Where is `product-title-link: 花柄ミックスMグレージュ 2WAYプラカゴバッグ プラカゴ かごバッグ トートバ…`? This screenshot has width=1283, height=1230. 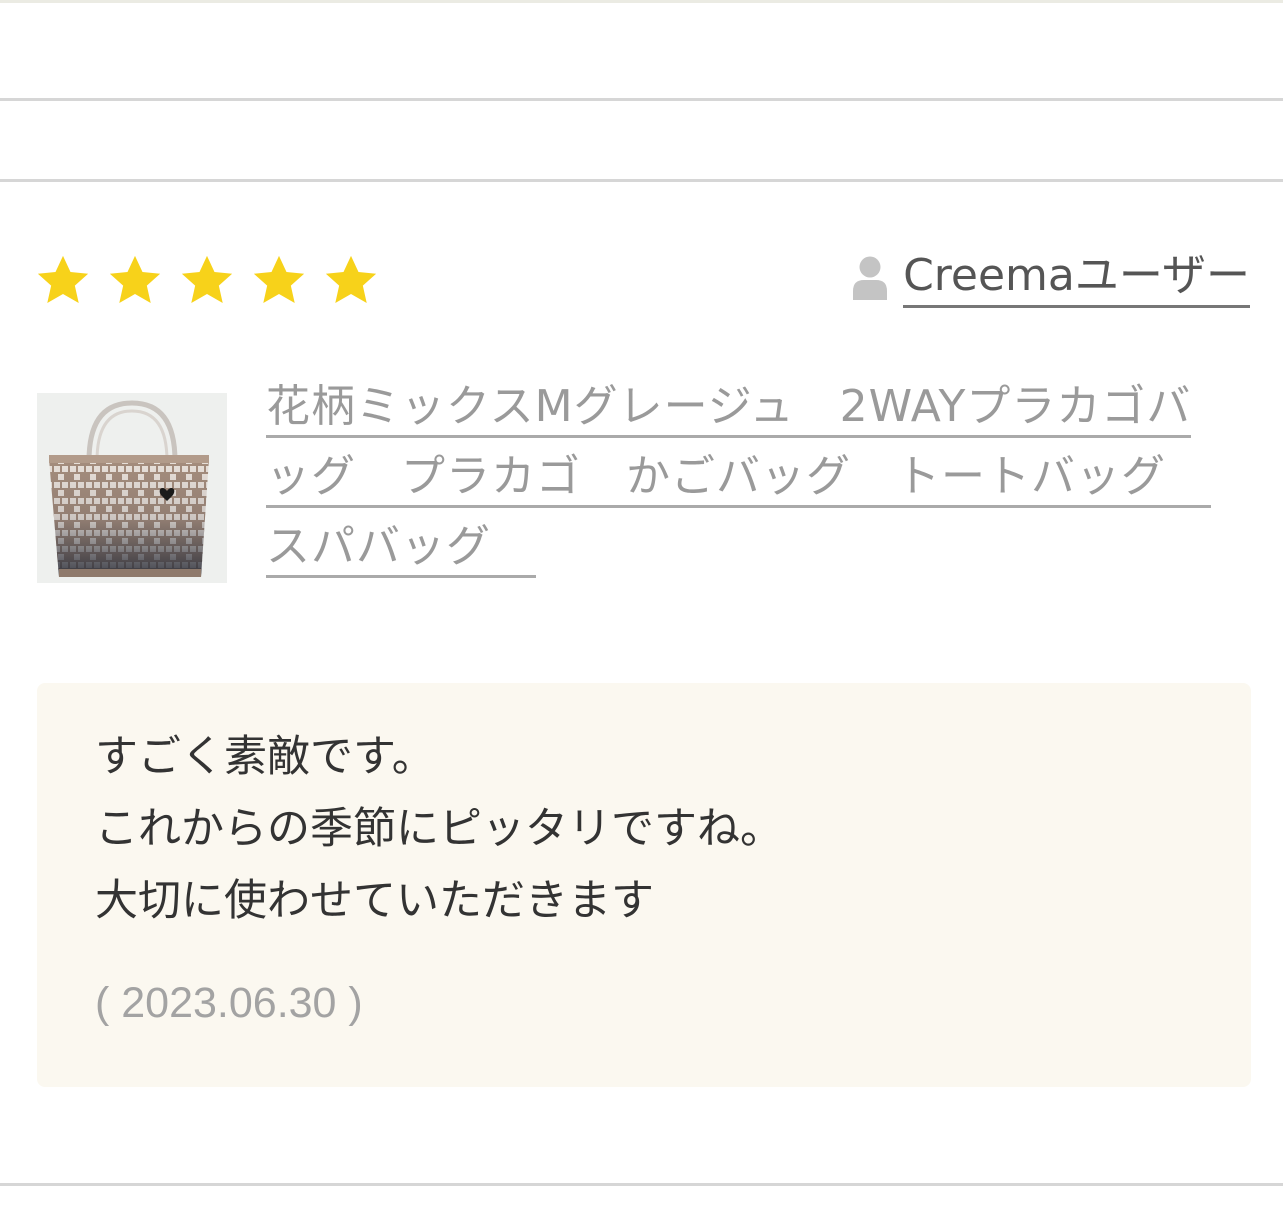 product-title-link: 花柄ミックスMグレージュ 2WAYプラカゴバッグ プラカゴ かごバッグ トートバ… is located at coordinates (748, 477).